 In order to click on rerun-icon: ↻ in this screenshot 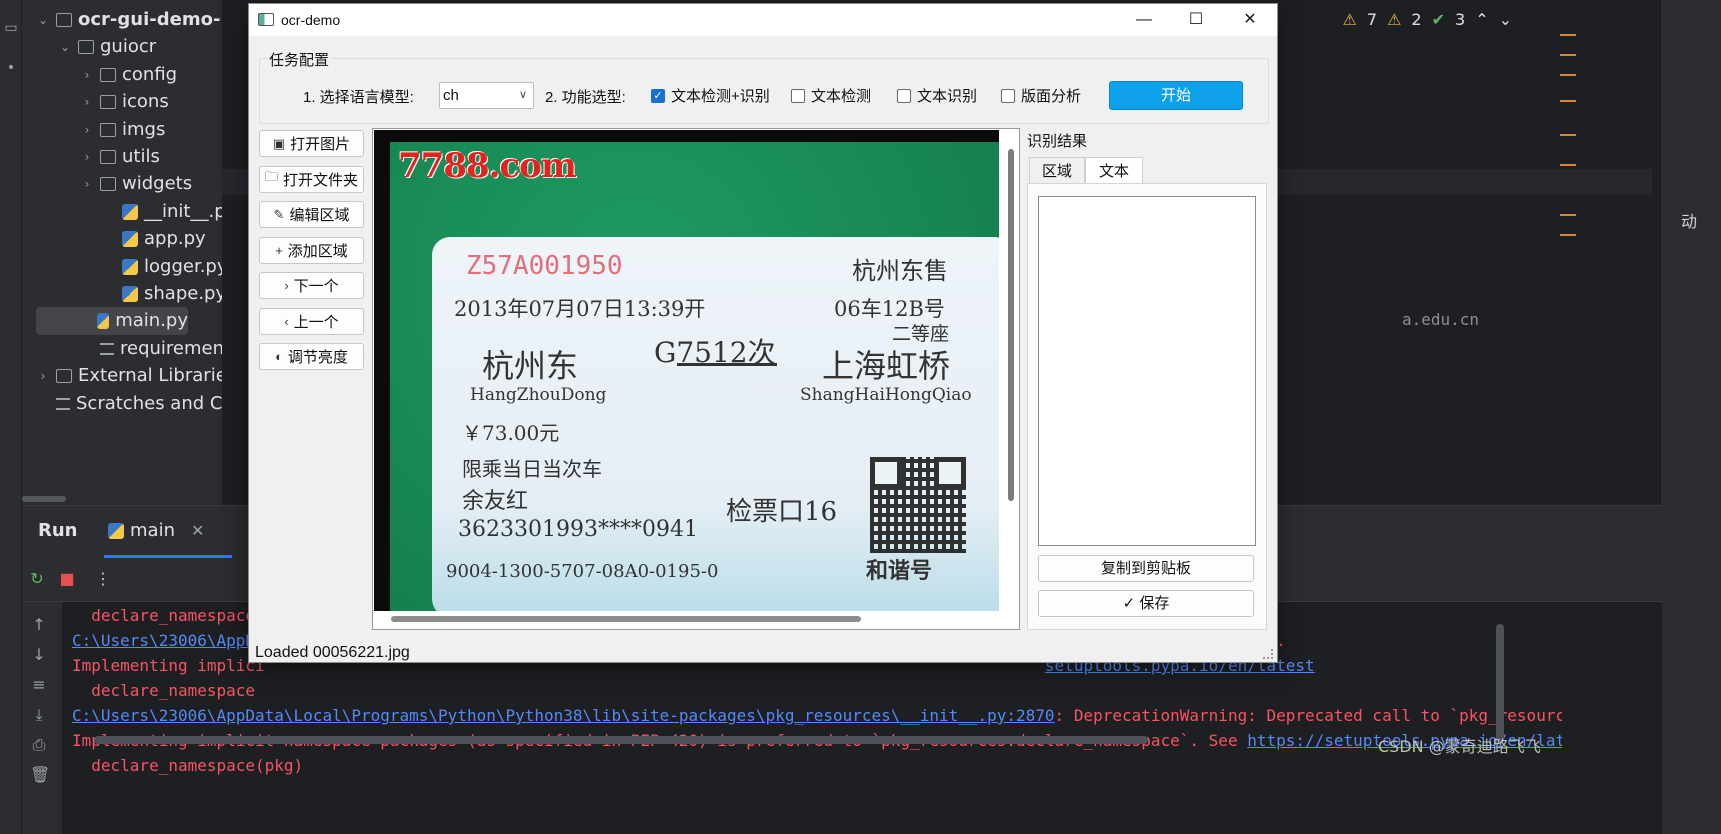, I will do `click(37, 579)`.